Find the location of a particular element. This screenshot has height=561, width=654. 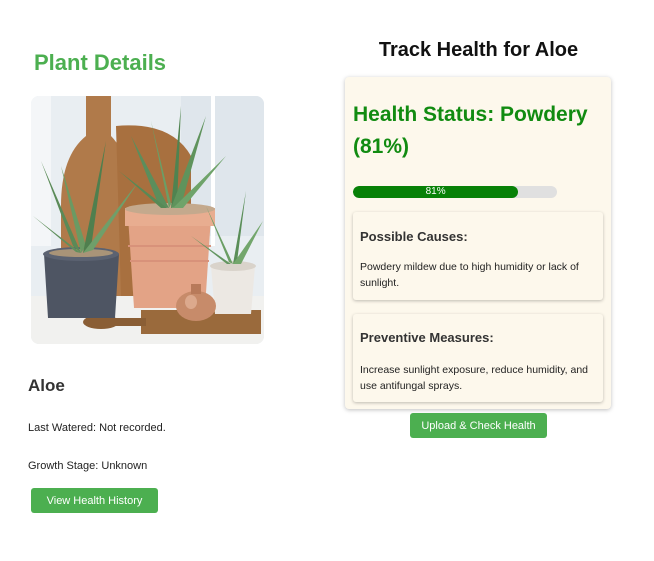

health-progress-bar: 81% is located at coordinates (455, 192).